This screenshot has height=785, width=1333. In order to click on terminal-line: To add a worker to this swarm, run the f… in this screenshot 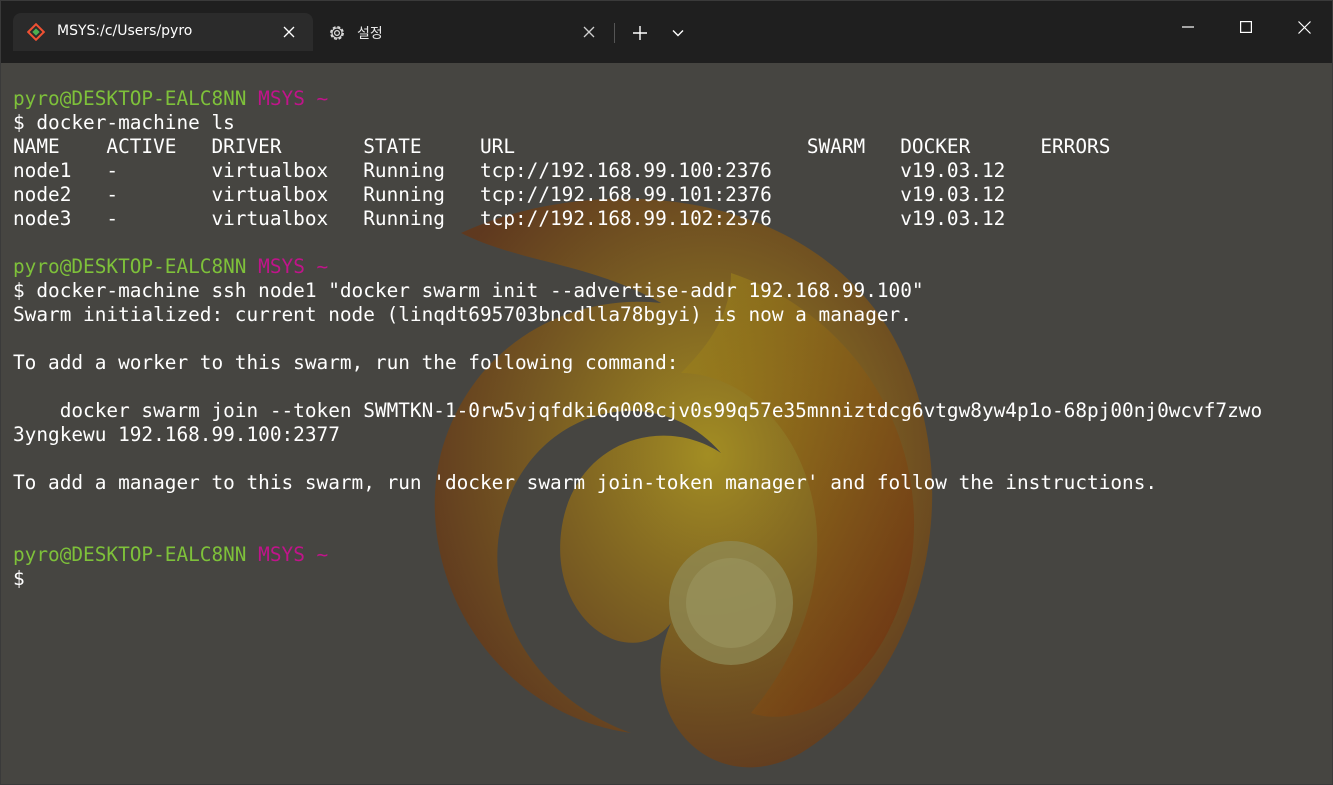, I will do `click(637, 363)`.